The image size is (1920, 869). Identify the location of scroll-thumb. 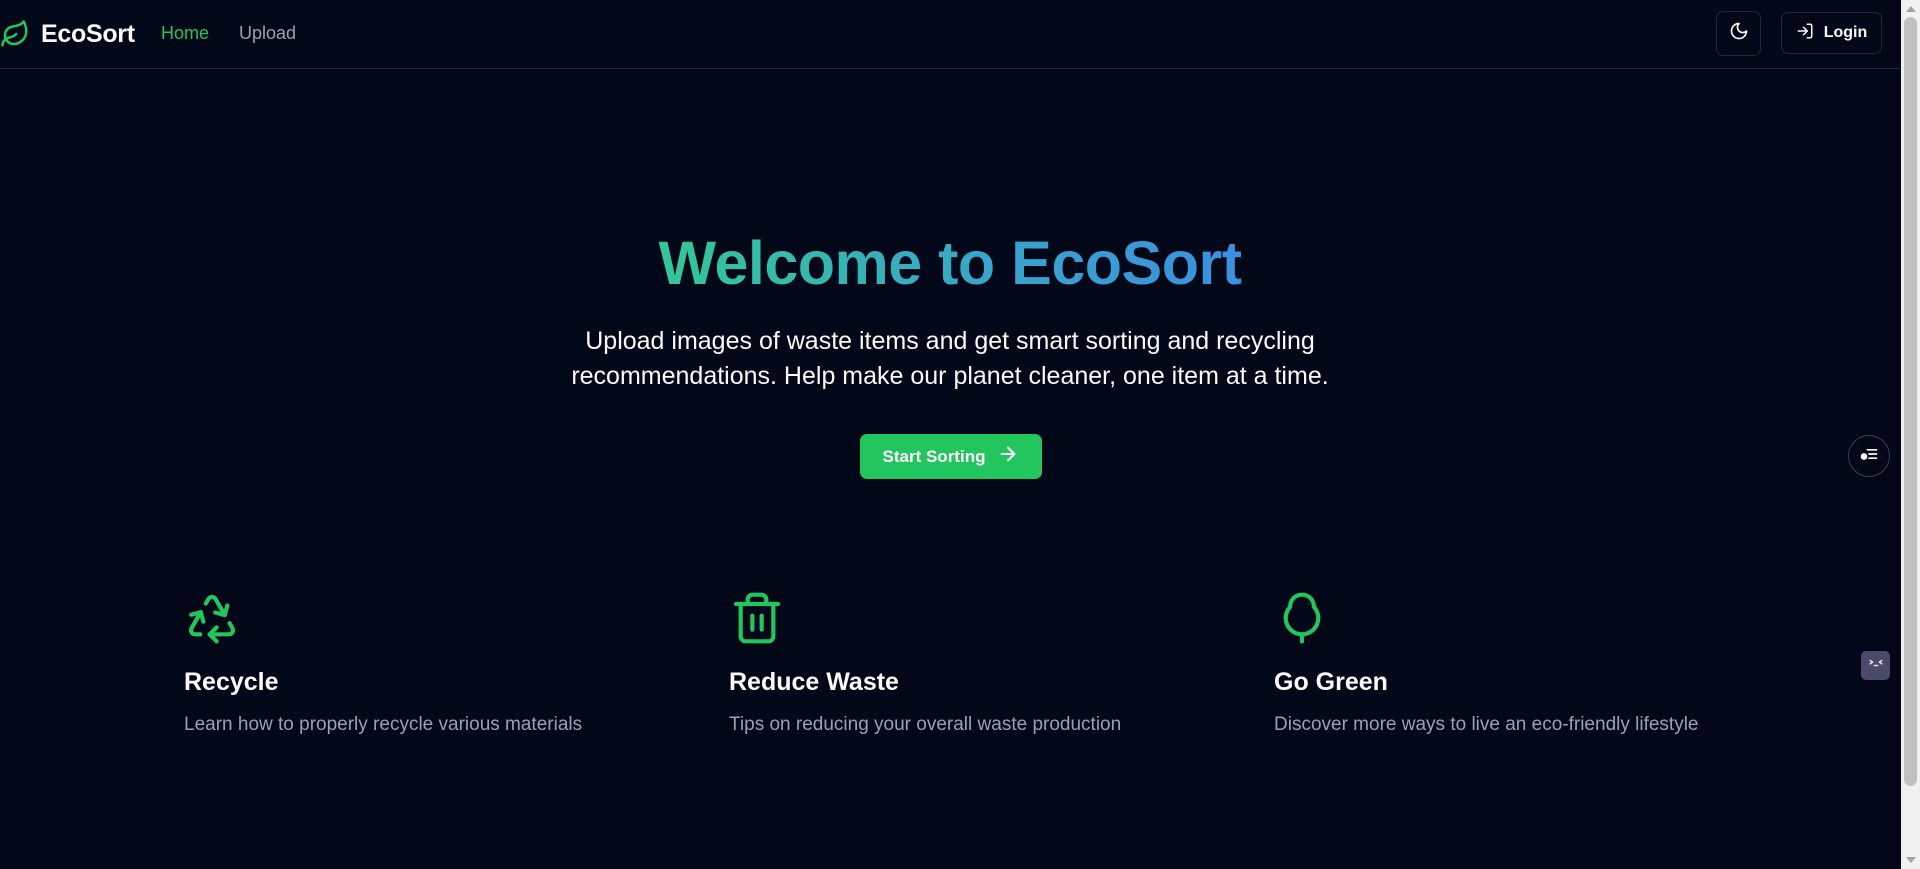
(1910, 401).